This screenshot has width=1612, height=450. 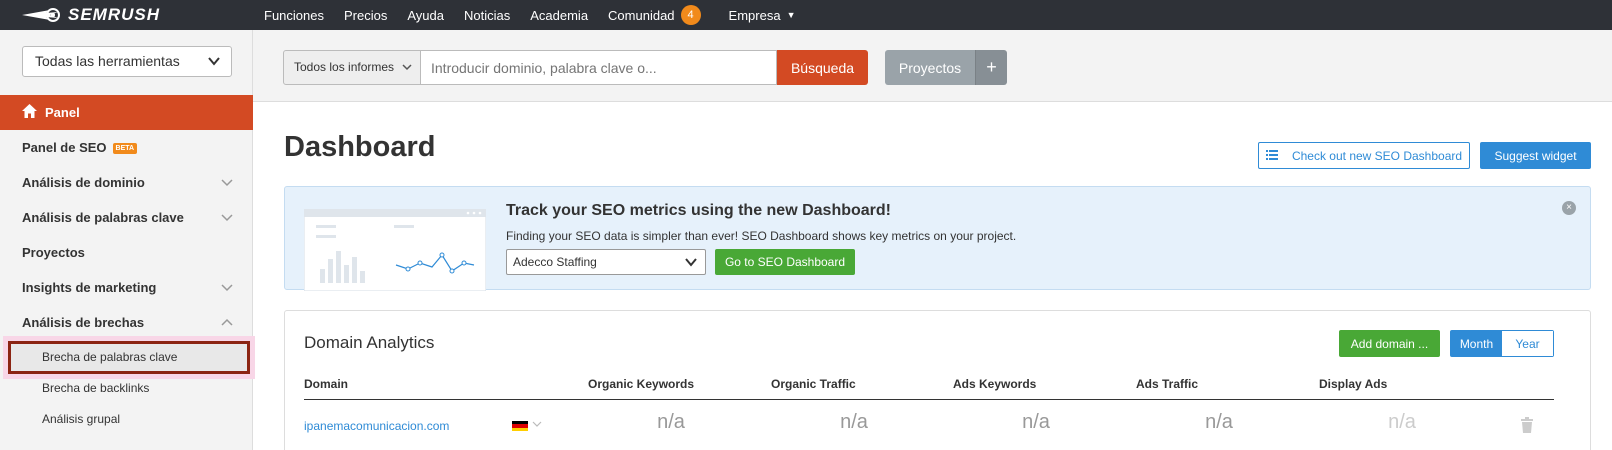 What do you see at coordinates (991, 67) in the screenshot?
I see `add-project-button: +` at bounding box center [991, 67].